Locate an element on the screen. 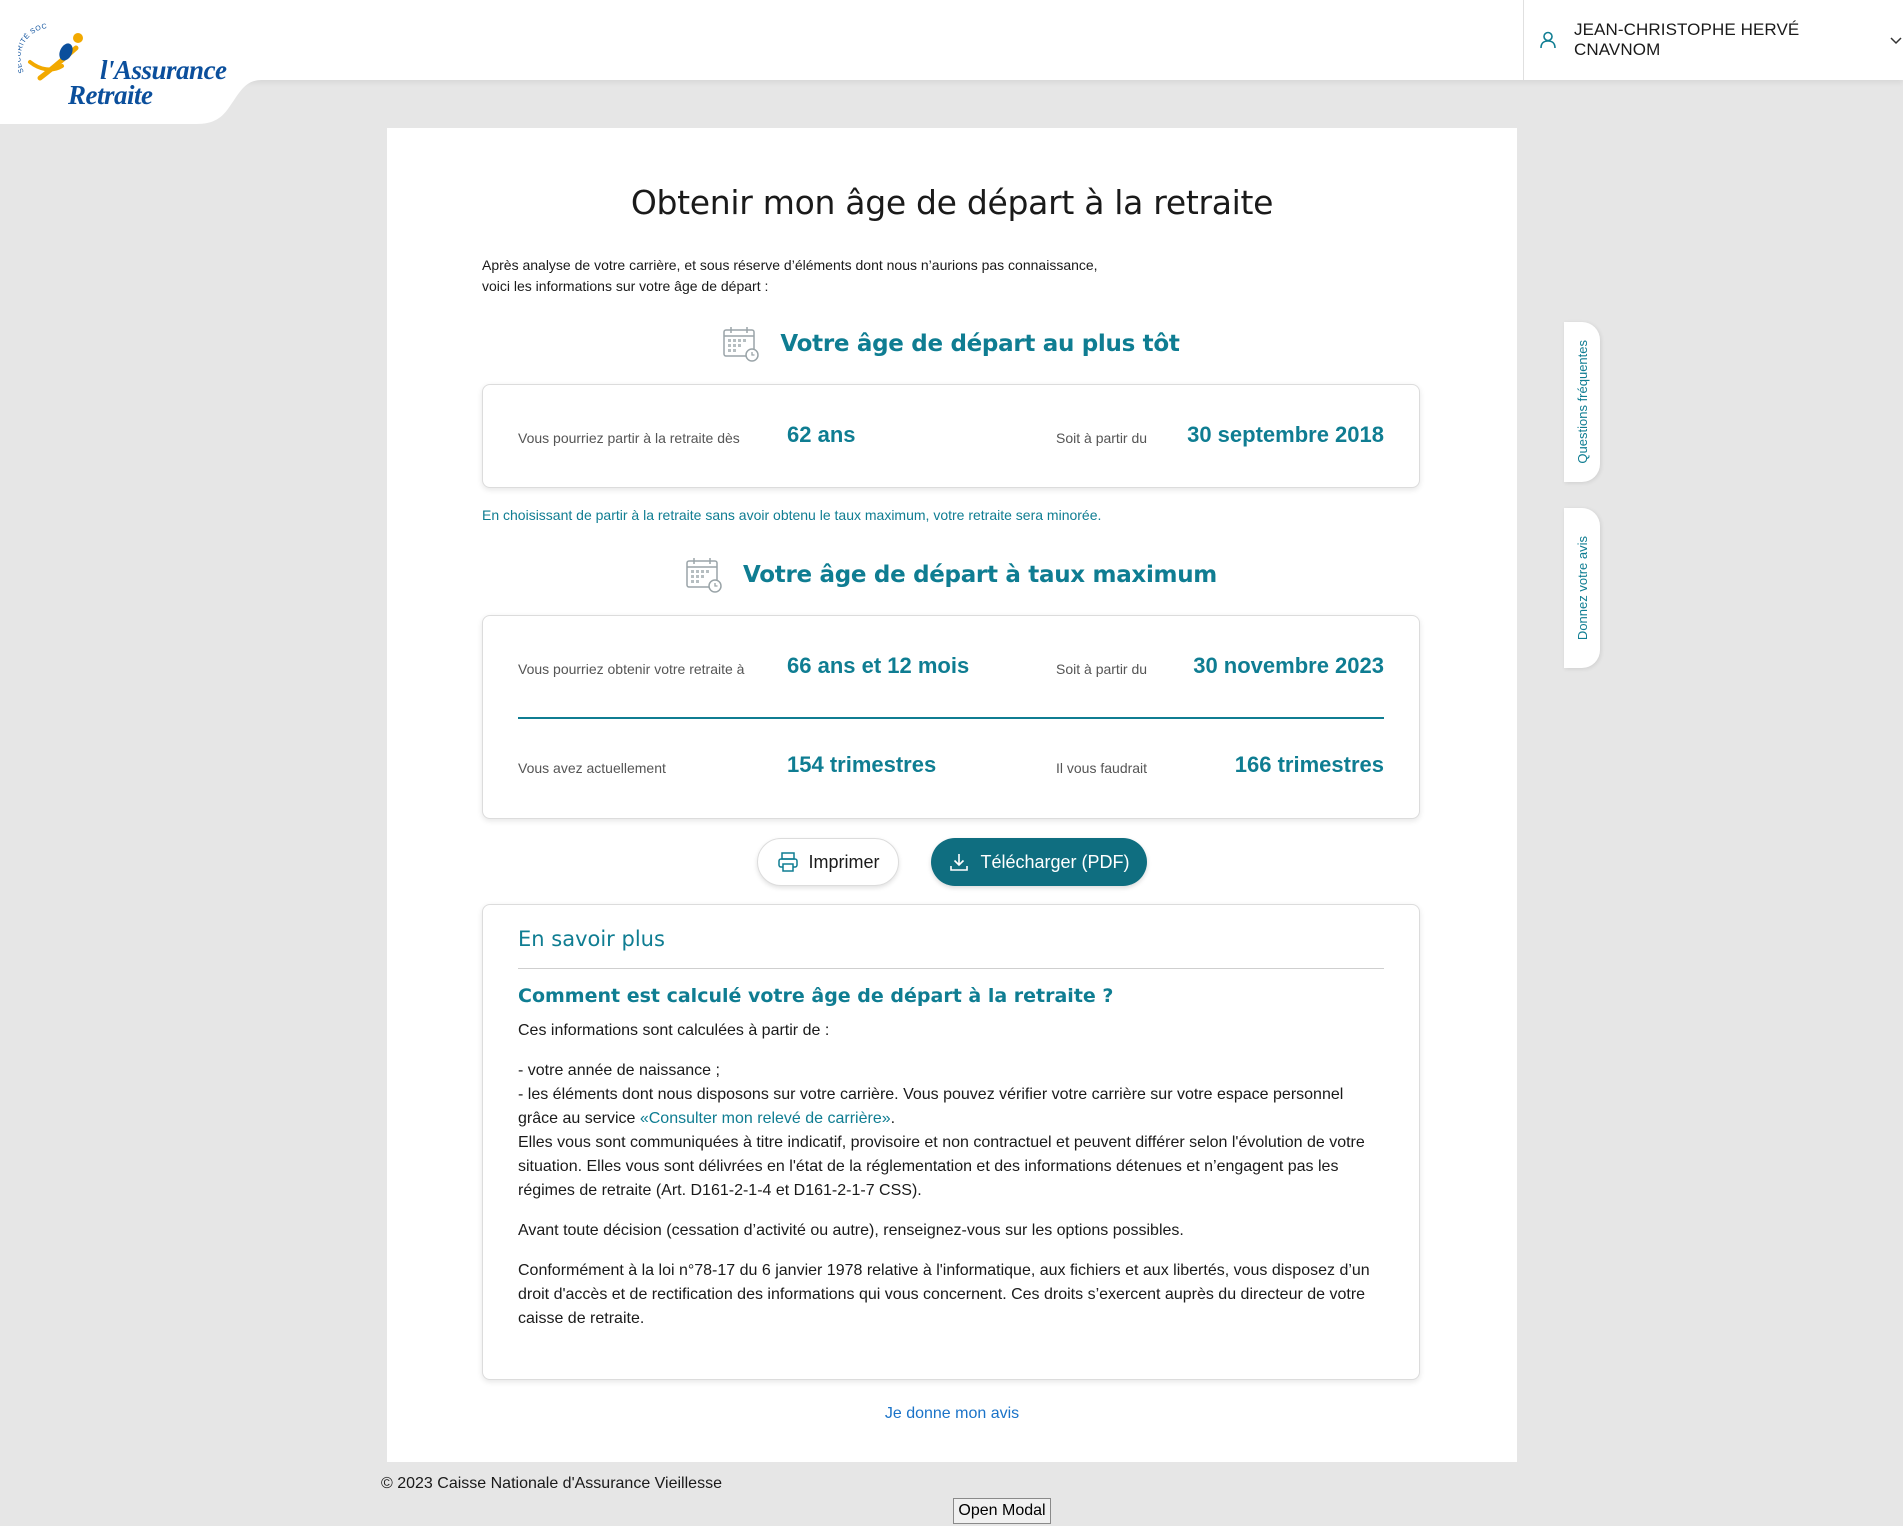  earliest-date-value: 30 septembre 2018 is located at coordinates (1285, 434).